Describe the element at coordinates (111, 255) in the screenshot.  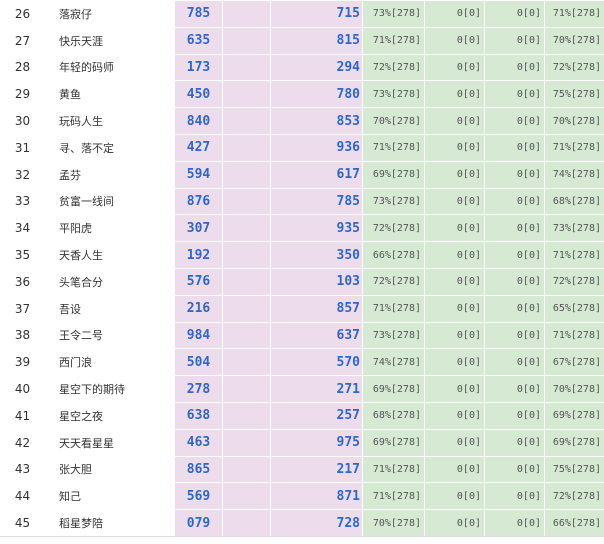
I see `player-name-cell: 天香人生` at that location.